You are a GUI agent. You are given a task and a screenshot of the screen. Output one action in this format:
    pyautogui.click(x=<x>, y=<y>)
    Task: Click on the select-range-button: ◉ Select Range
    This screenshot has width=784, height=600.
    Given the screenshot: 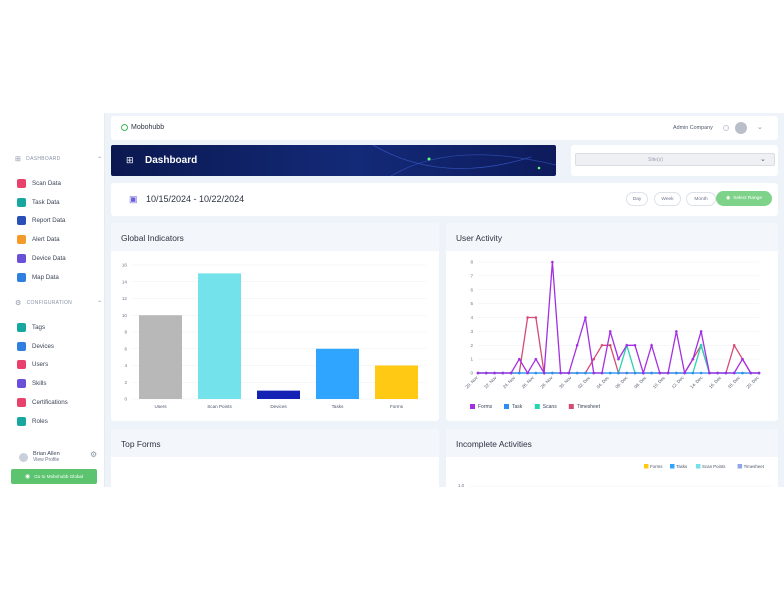 What is the action you would take?
    pyautogui.click(x=744, y=198)
    